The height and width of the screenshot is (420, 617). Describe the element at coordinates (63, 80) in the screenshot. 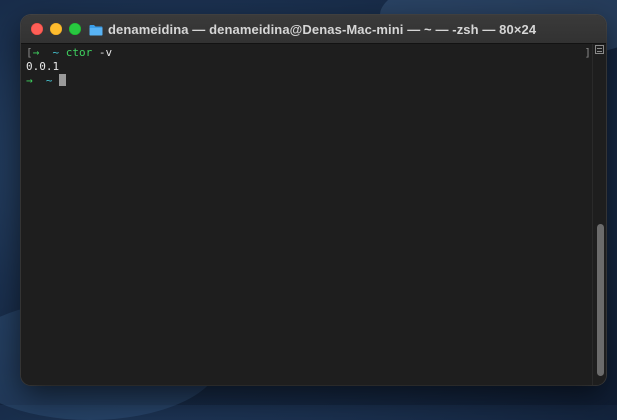

I see `text-cursor` at that location.